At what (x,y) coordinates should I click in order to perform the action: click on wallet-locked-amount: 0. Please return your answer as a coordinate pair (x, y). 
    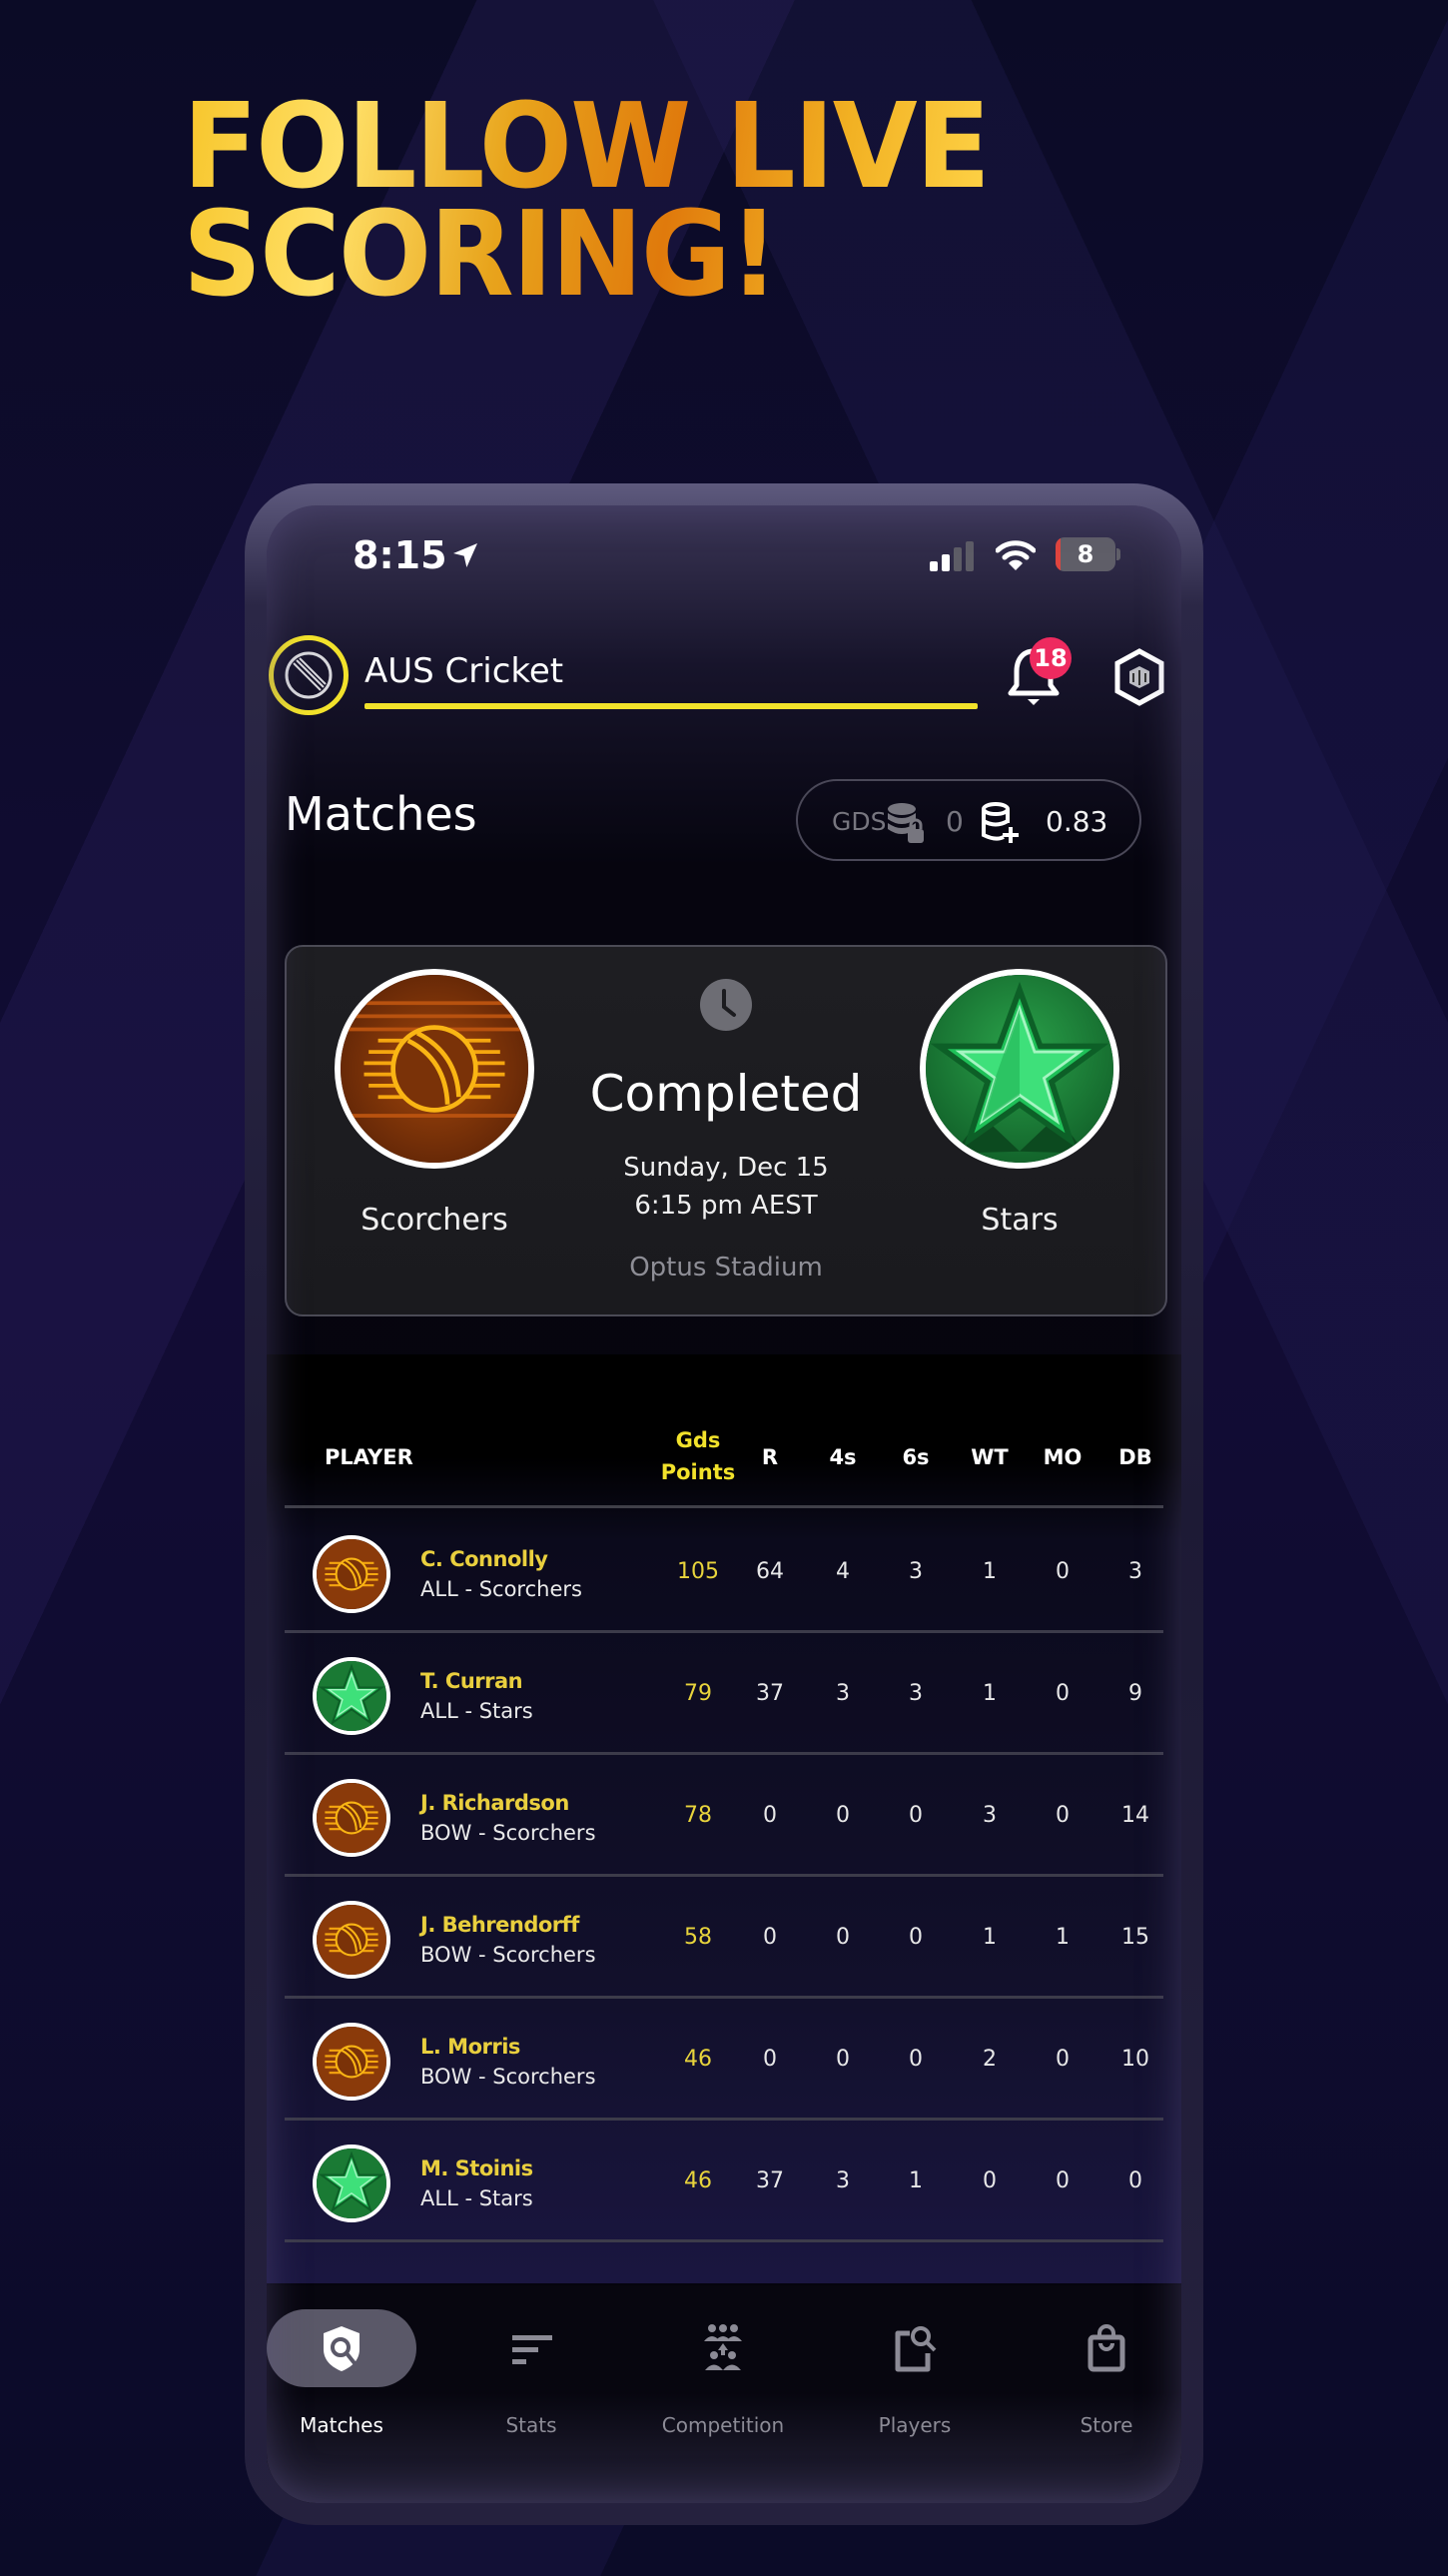
    Looking at the image, I should click on (955, 822).